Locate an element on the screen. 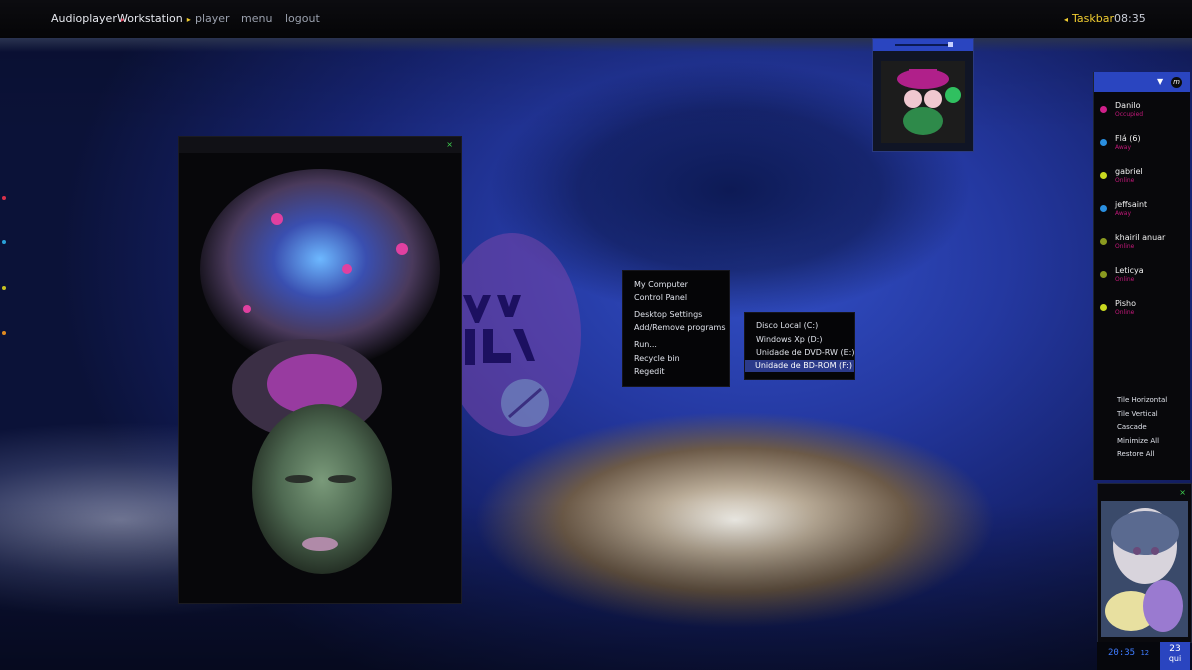  date-weekday: qui is located at coordinates (1175, 658).